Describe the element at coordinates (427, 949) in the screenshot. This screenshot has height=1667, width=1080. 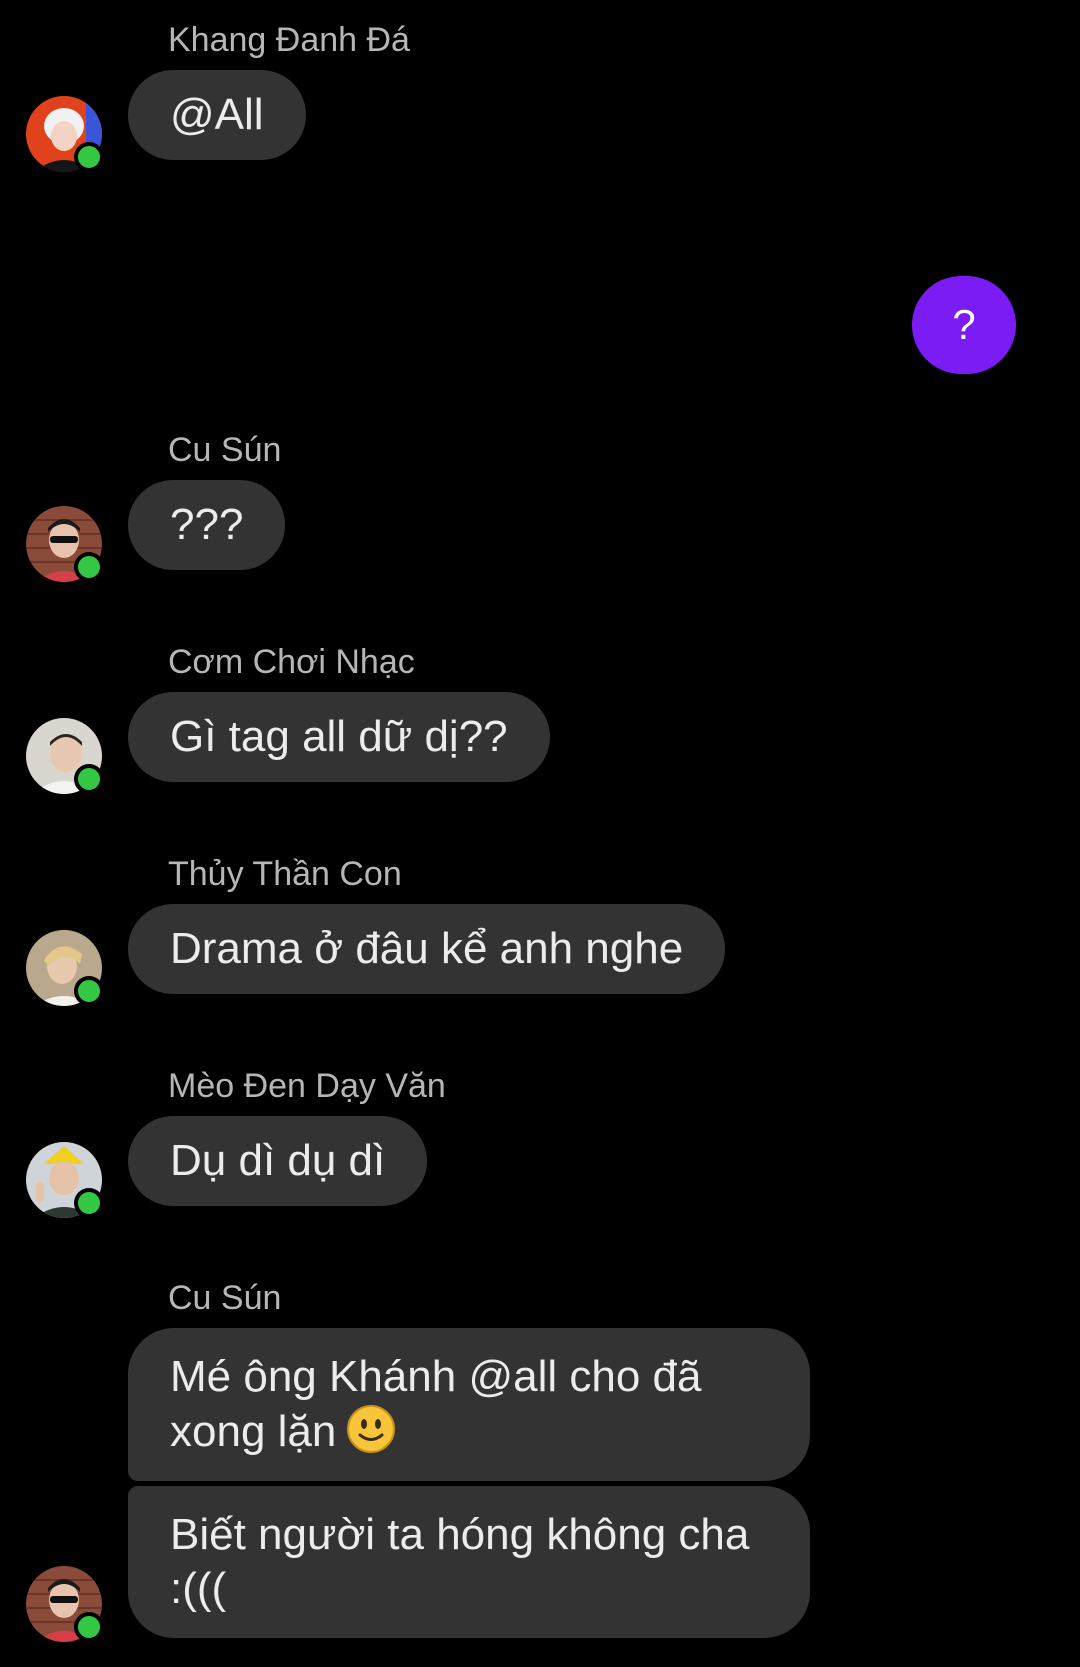
I see `message-bubble: Drama ở đâu kể anh nghe` at that location.